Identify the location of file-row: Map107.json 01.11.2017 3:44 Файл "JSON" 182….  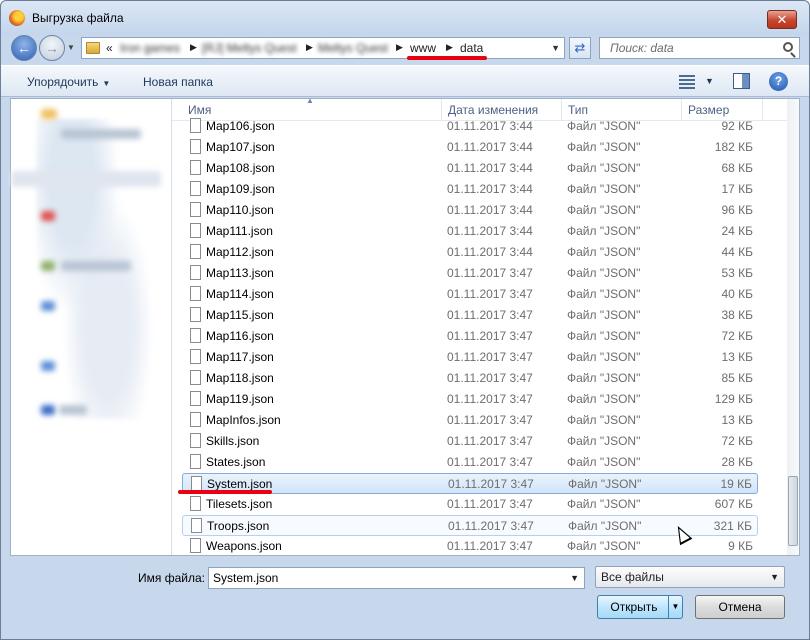
(470, 147).